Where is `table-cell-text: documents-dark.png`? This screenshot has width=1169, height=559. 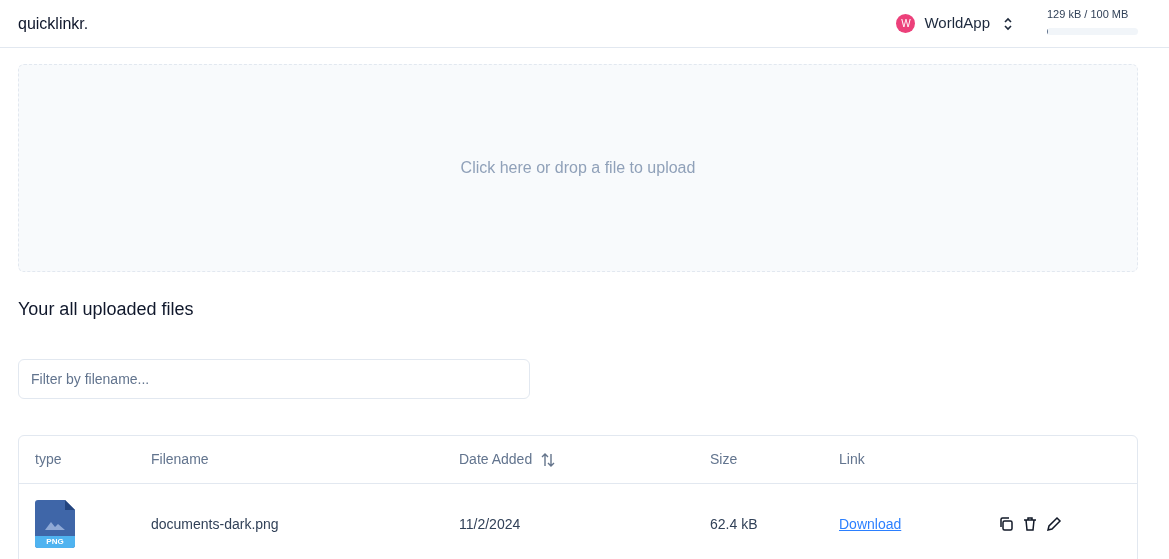
table-cell-text: documents-dark.png is located at coordinates (215, 524).